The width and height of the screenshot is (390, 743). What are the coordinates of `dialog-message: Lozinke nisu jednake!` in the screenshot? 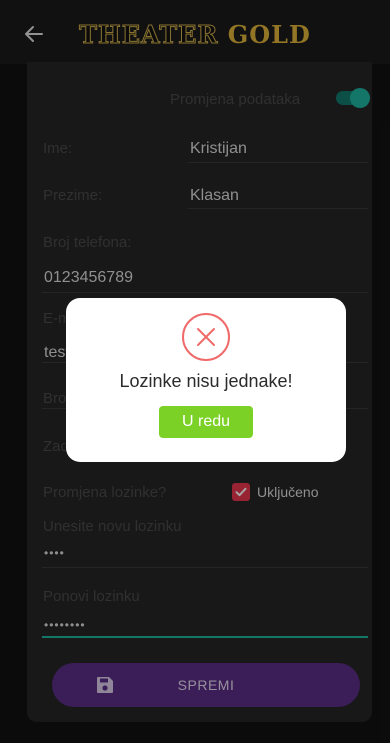 It's located at (206, 381).